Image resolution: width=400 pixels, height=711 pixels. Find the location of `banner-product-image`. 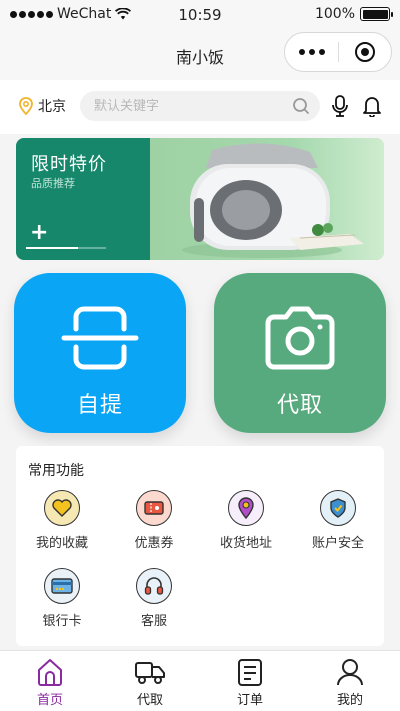

banner-product-image is located at coordinates (267, 199).